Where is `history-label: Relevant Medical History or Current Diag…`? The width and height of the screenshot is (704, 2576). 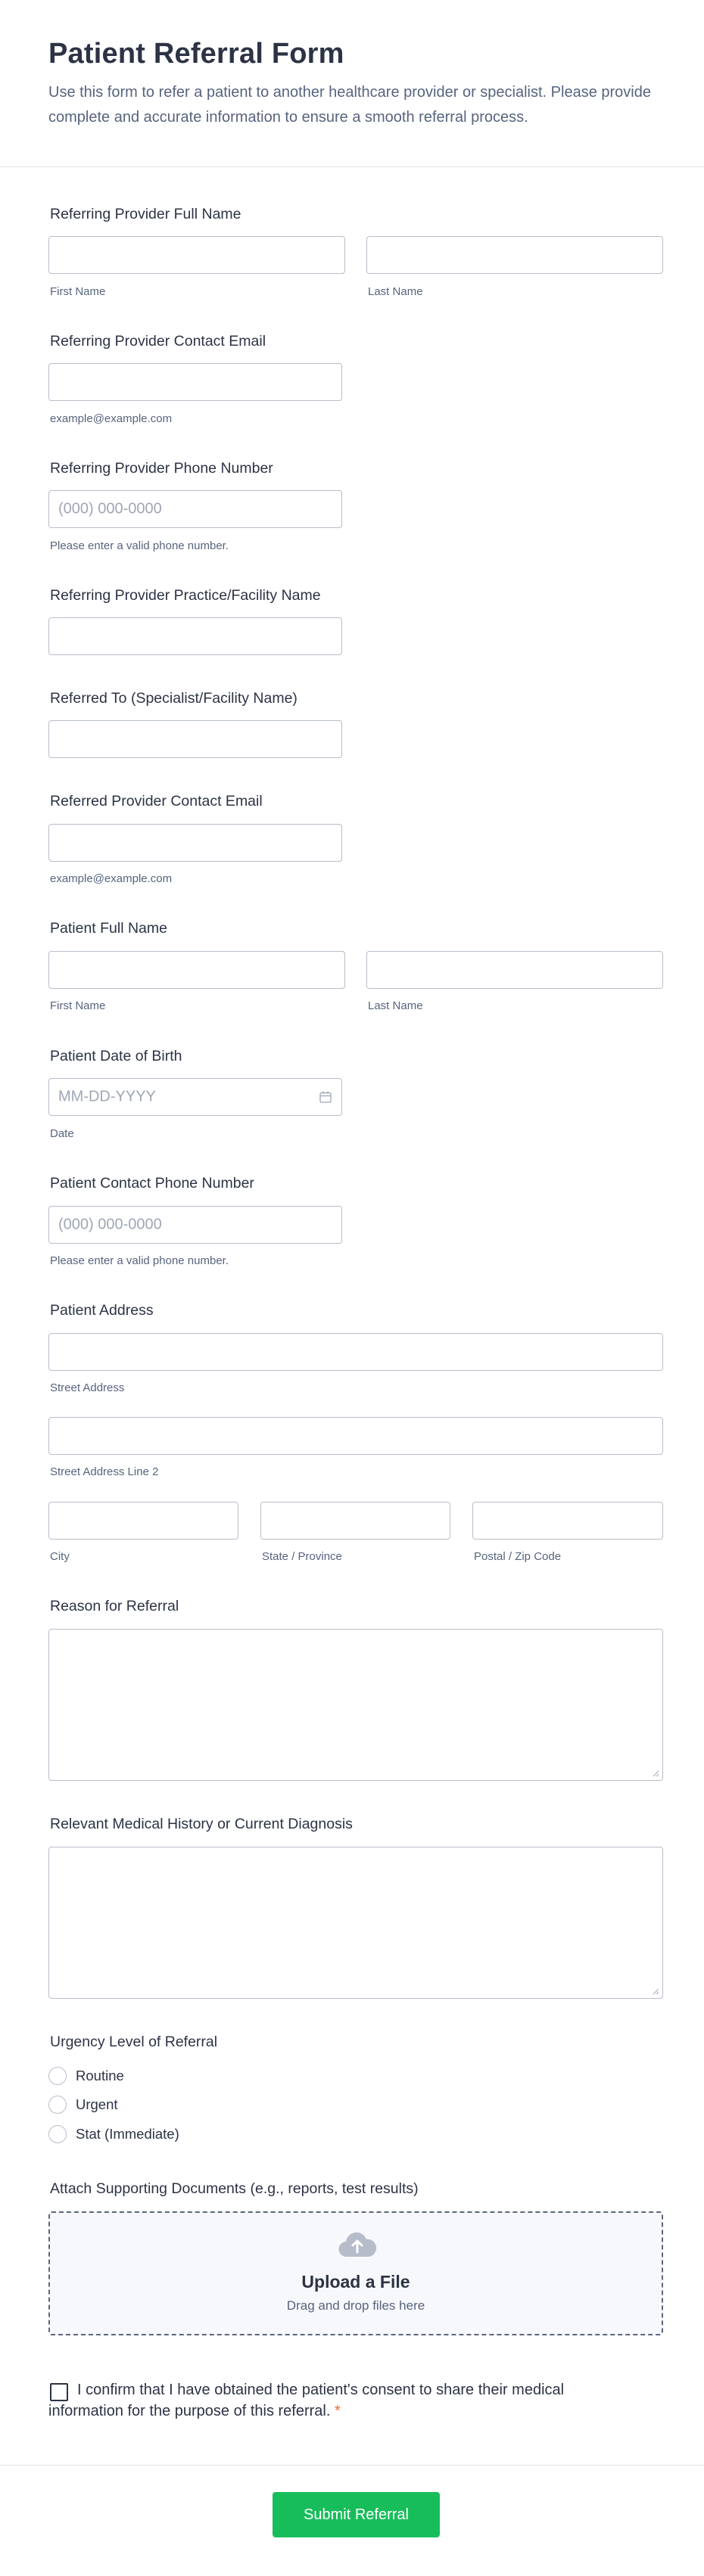
history-label: Relevant Medical History or Current Diag… is located at coordinates (201, 1824).